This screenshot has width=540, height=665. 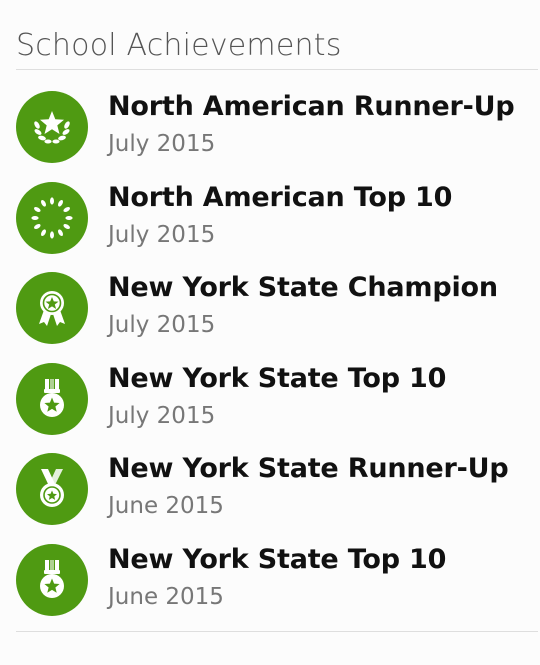 What do you see at coordinates (276, 407) in the screenshot?
I see `achievement-item: New York State Top 10 July 2015` at bounding box center [276, 407].